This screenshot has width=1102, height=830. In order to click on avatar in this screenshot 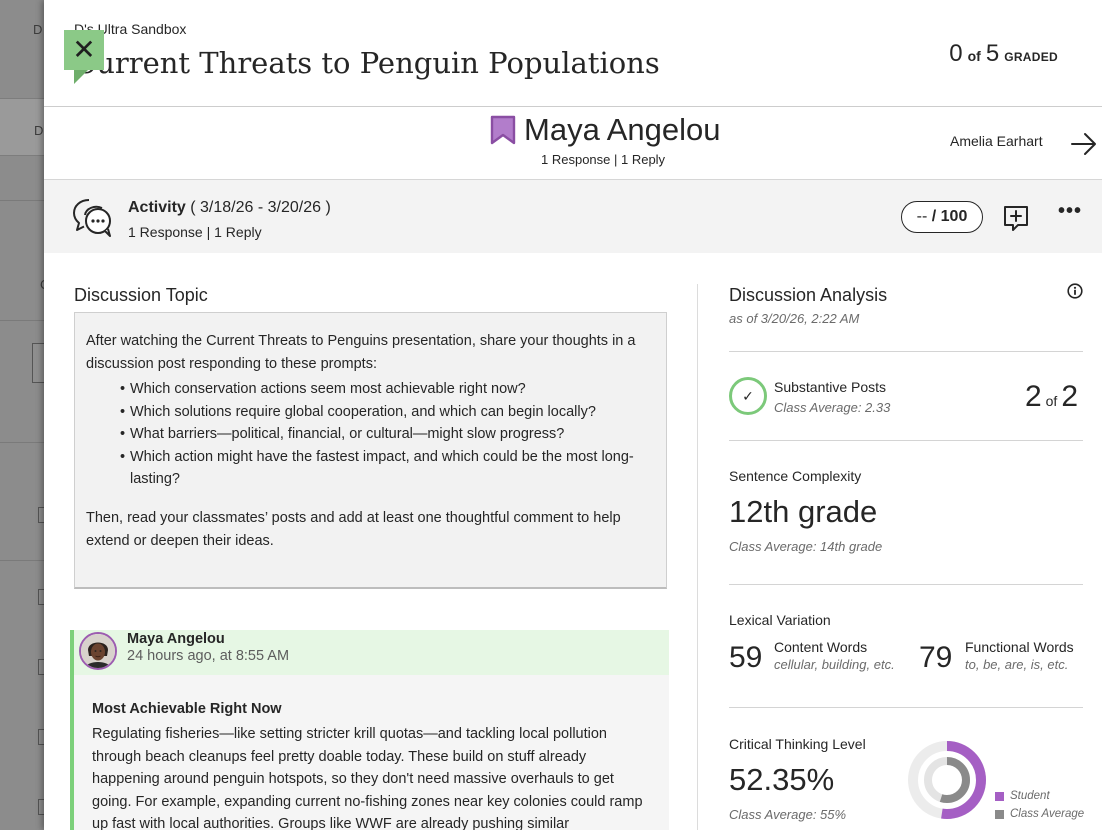, I will do `click(98, 651)`.